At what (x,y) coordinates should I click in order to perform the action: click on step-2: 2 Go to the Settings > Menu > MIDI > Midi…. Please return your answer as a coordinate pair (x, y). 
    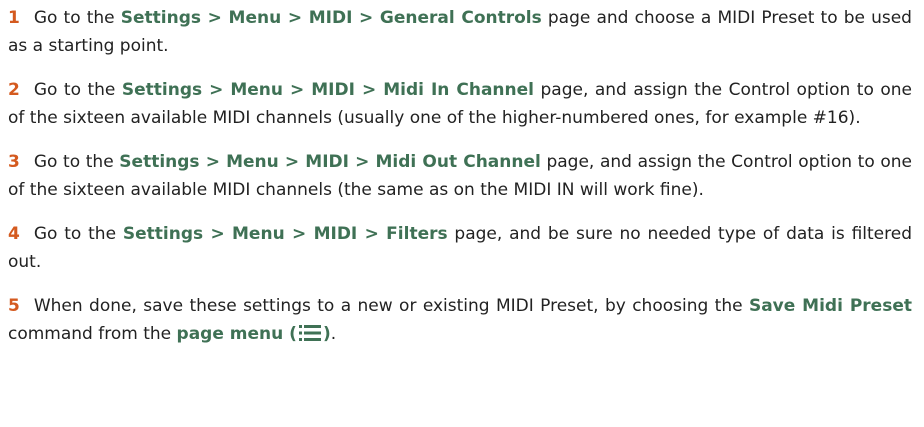
    Looking at the image, I should click on (460, 104).